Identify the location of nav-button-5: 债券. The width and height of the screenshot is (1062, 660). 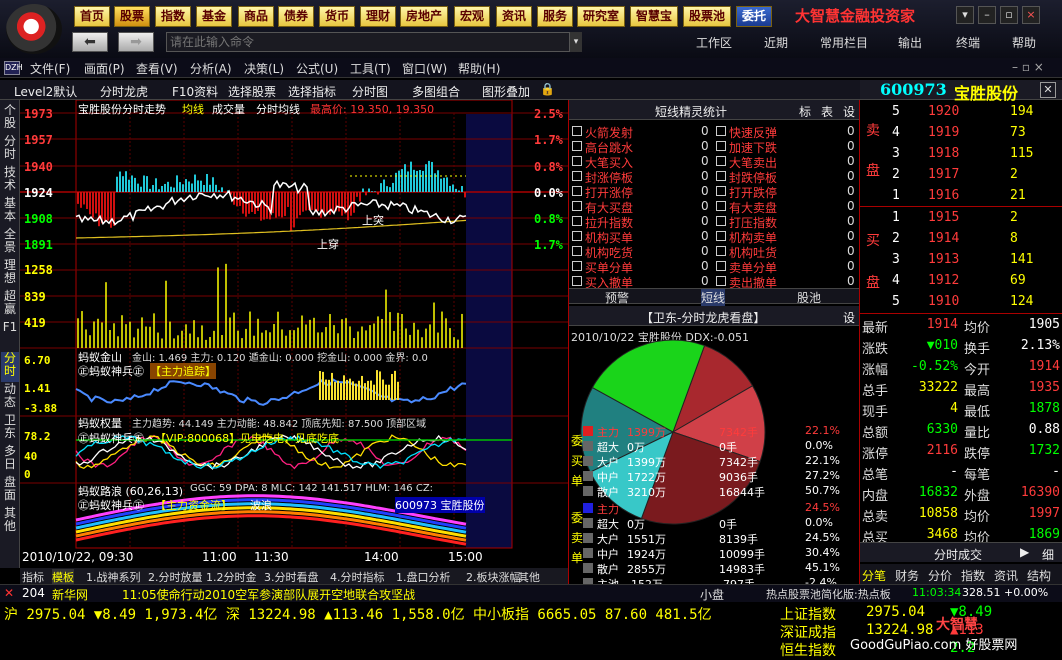
(296, 16).